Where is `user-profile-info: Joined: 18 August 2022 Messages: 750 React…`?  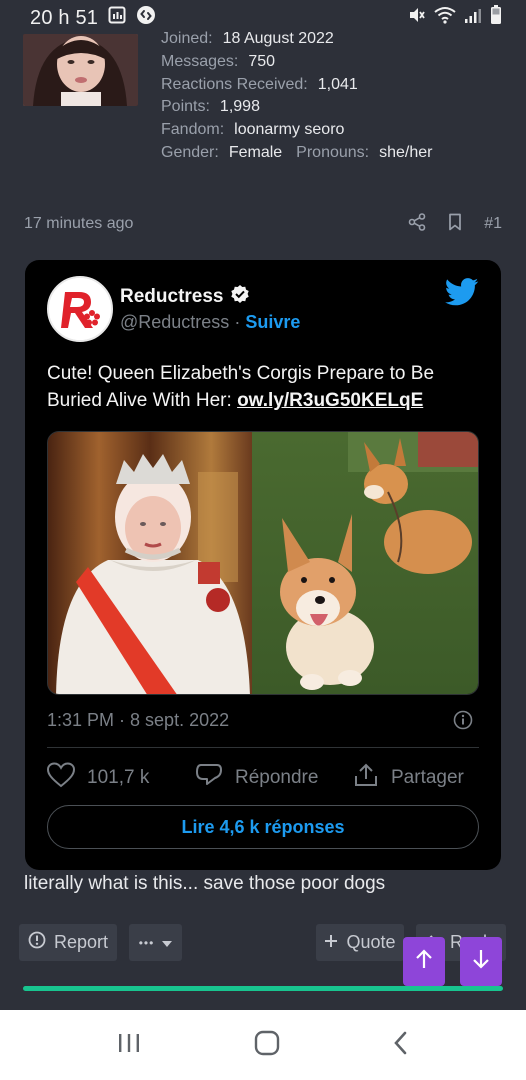 user-profile-info: Joined: 18 August 2022 Messages: 750 React… is located at coordinates (296, 96).